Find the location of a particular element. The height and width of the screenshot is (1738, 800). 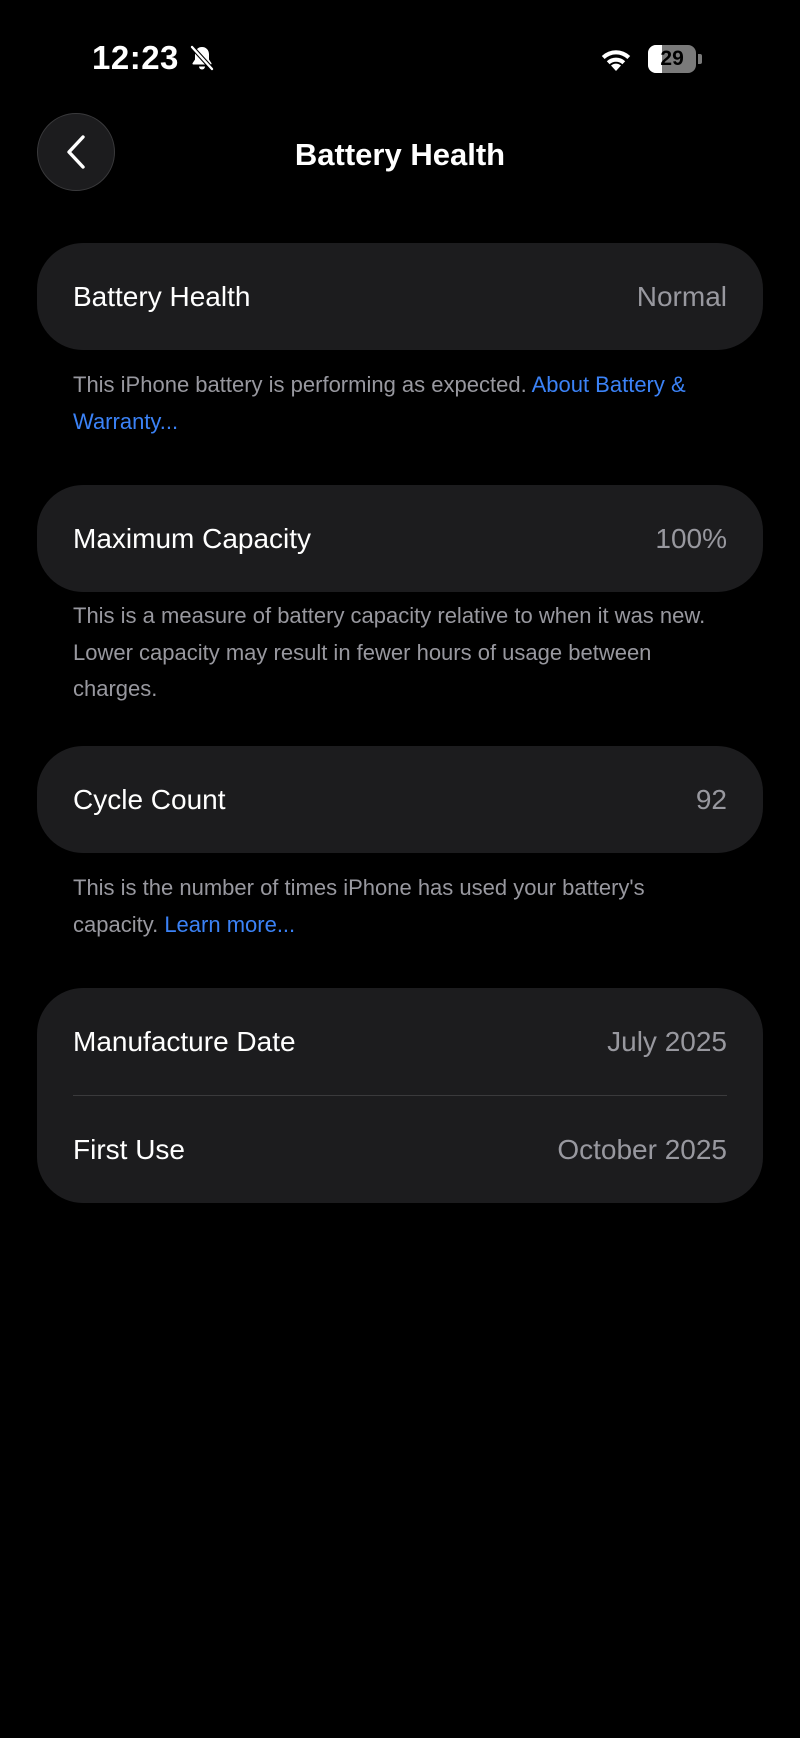

status-time: 12:23 is located at coordinates (135, 57).